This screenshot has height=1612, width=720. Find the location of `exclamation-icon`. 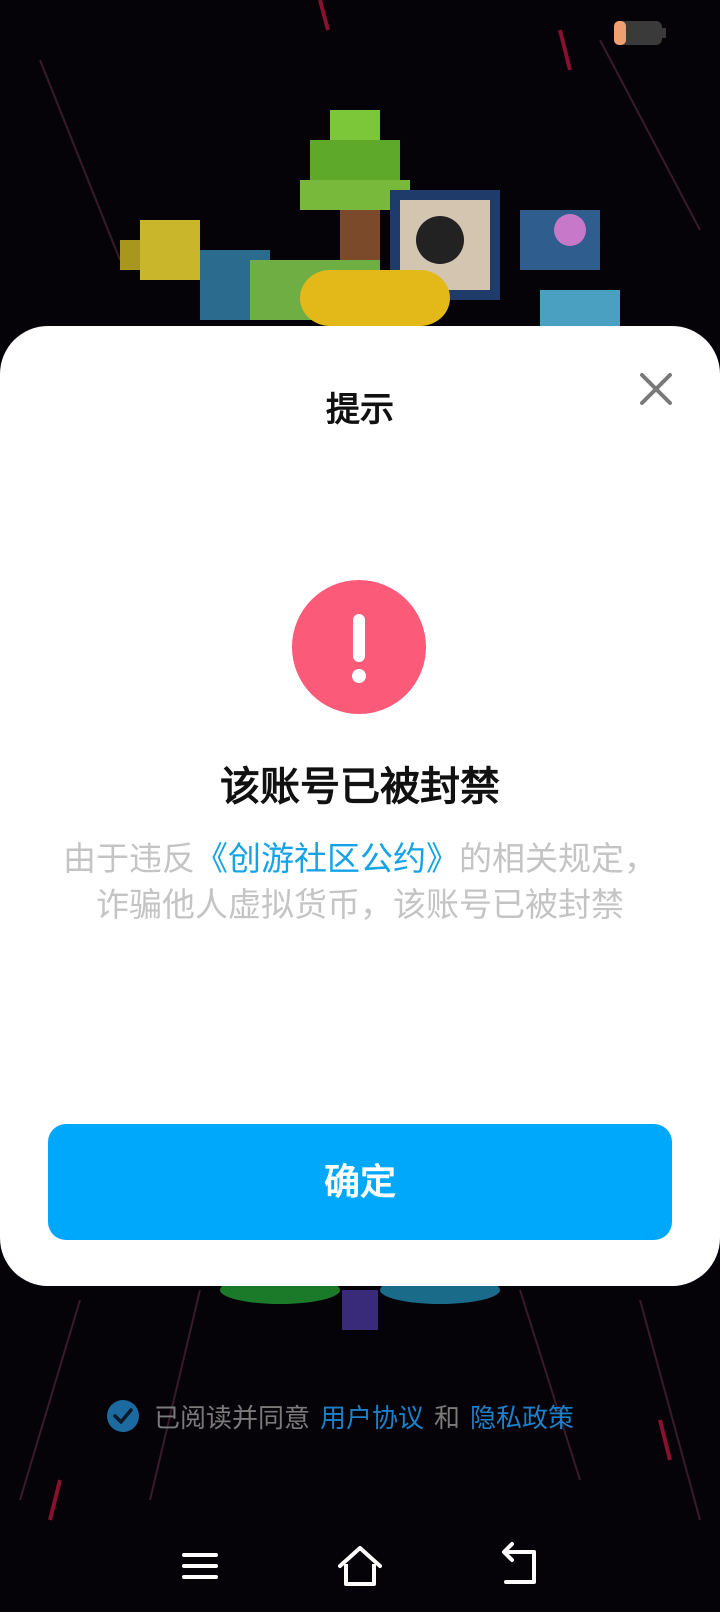

exclamation-icon is located at coordinates (359, 648).